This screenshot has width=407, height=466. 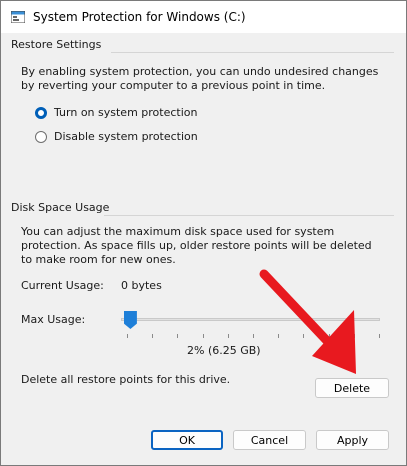 What do you see at coordinates (307, 321) in the screenshot?
I see `red-arrow-annotation` at bounding box center [307, 321].